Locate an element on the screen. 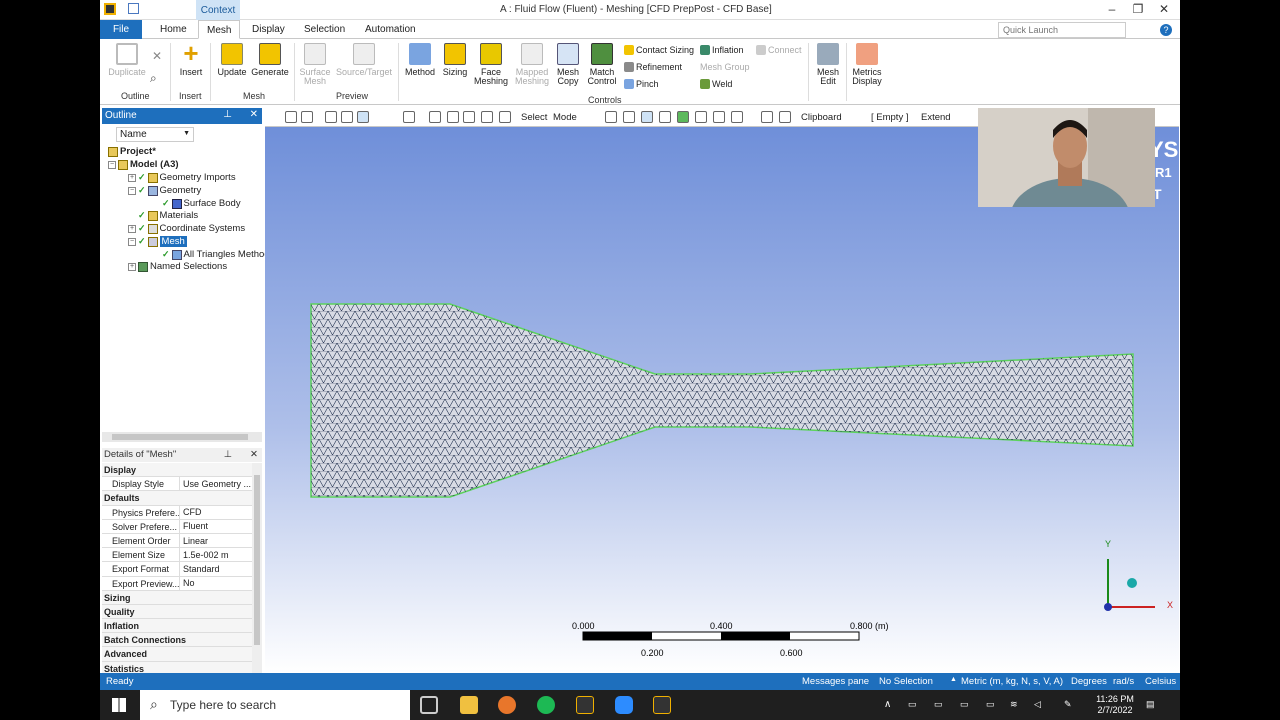 Image resolution: width=1280 pixels, height=720 pixels. zoom-out-icon is located at coordinates (307, 117).